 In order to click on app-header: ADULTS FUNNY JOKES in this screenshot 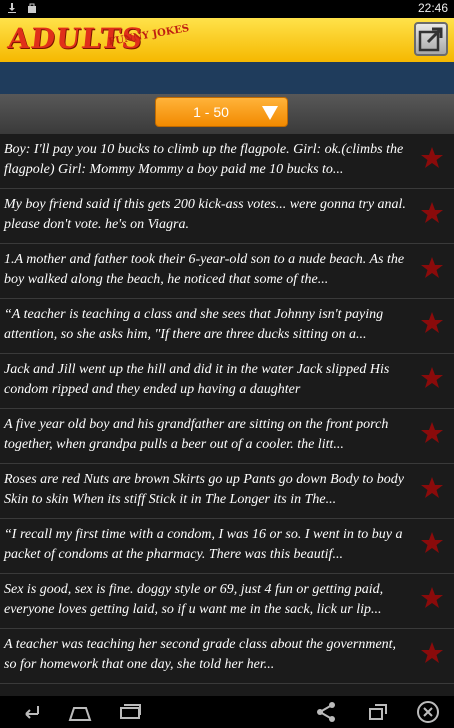, I will do `click(227, 41)`.